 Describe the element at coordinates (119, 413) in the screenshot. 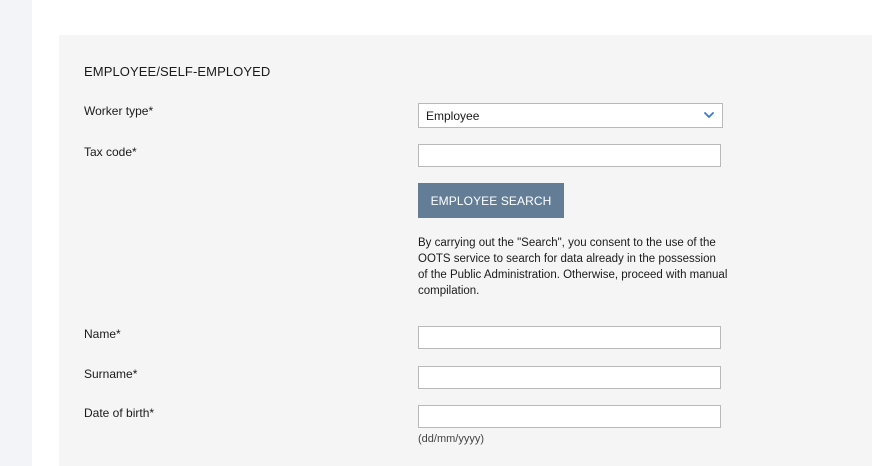

I see `date-of-birth-label: Date of birth*` at that location.